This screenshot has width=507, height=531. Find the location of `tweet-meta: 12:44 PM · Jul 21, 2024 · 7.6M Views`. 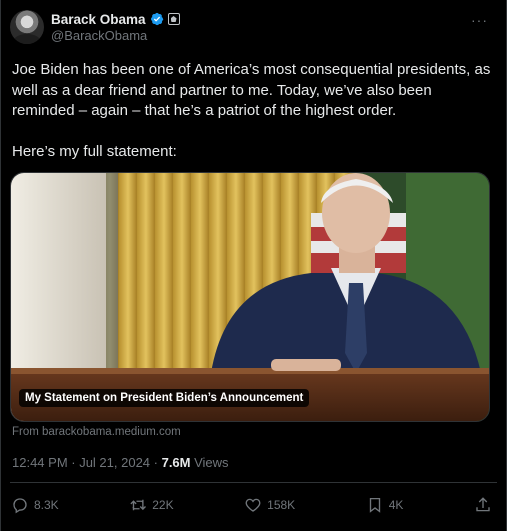

tweet-meta: 12:44 PM · Jul 21, 2024 · 7.6M Views is located at coordinates (120, 462).